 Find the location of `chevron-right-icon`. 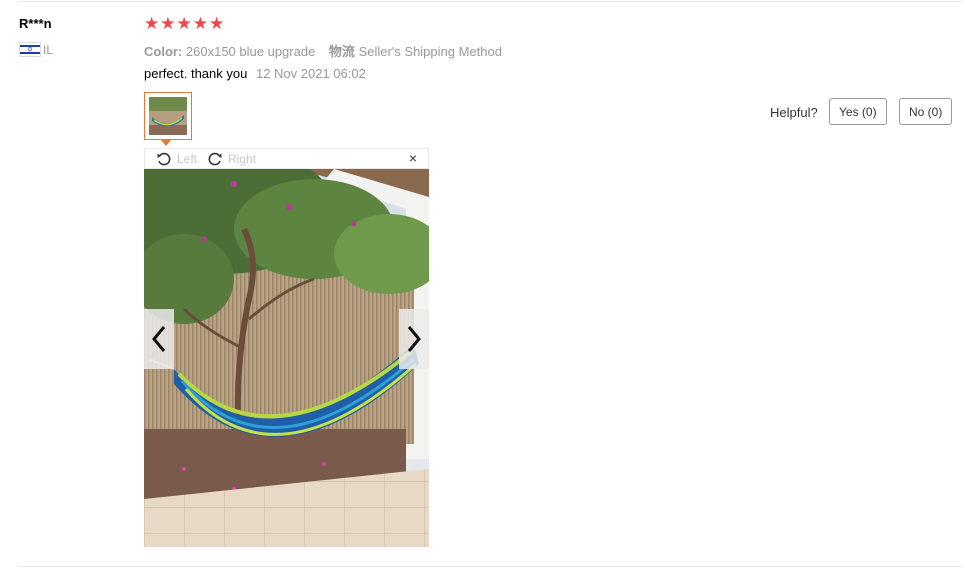

chevron-right-icon is located at coordinates (414, 339).